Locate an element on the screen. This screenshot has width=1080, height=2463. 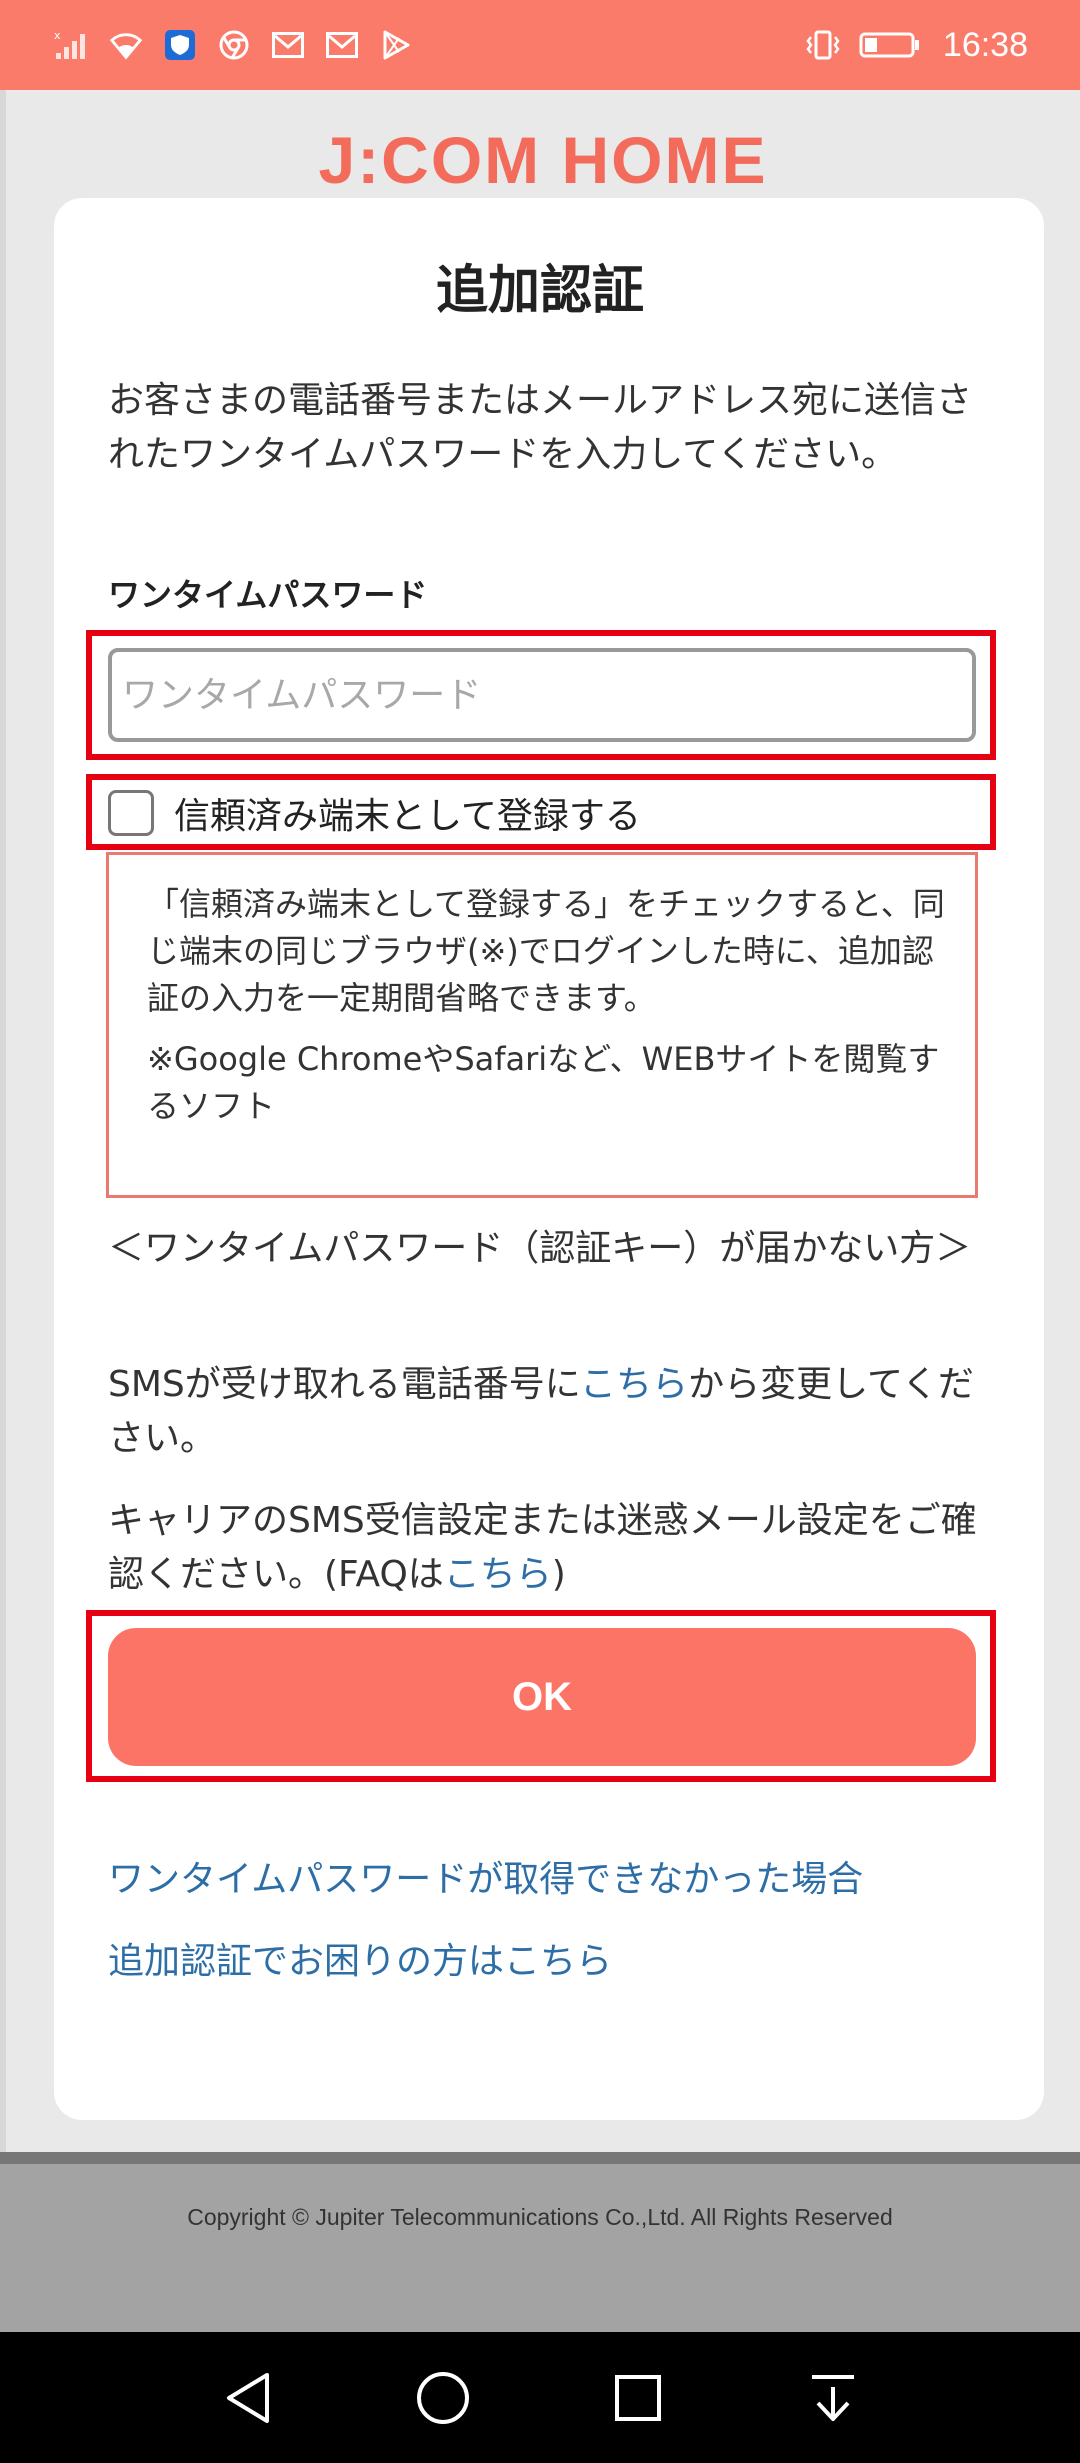
clock: 16:38 is located at coordinates (985, 44).